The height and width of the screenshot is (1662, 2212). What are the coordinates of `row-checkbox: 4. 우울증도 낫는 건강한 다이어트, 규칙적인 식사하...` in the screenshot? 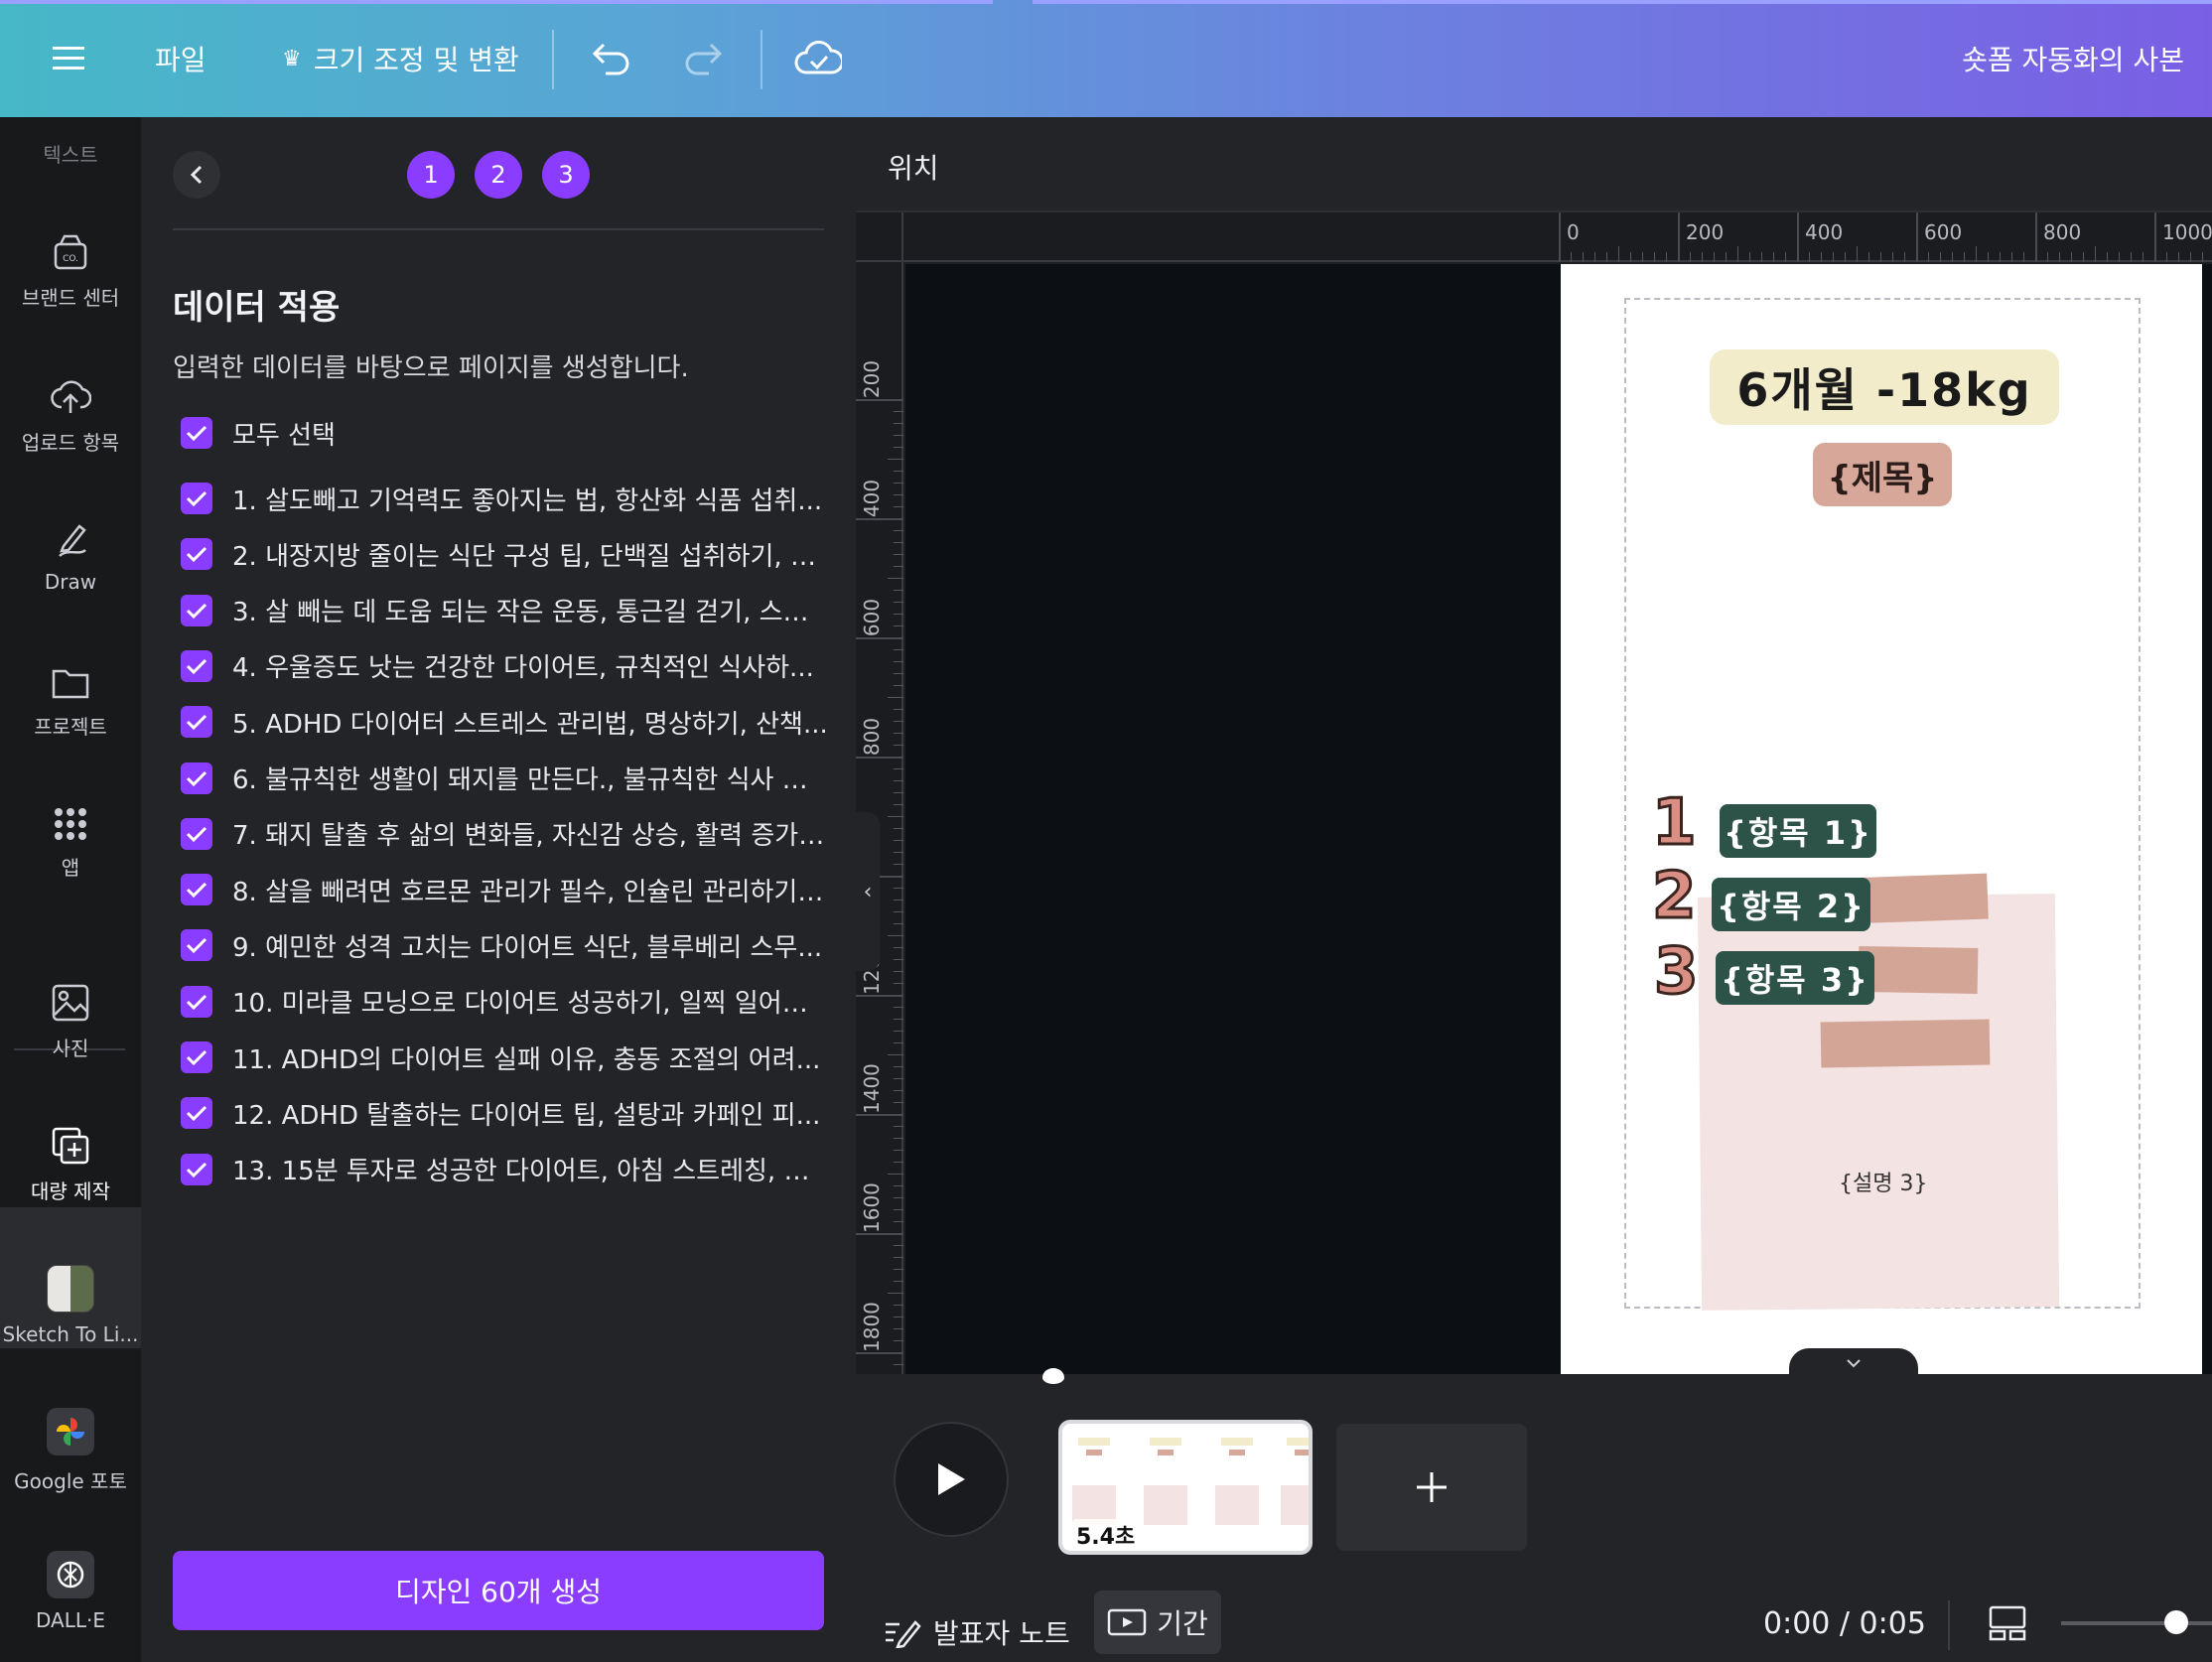 It's located at (508, 666).